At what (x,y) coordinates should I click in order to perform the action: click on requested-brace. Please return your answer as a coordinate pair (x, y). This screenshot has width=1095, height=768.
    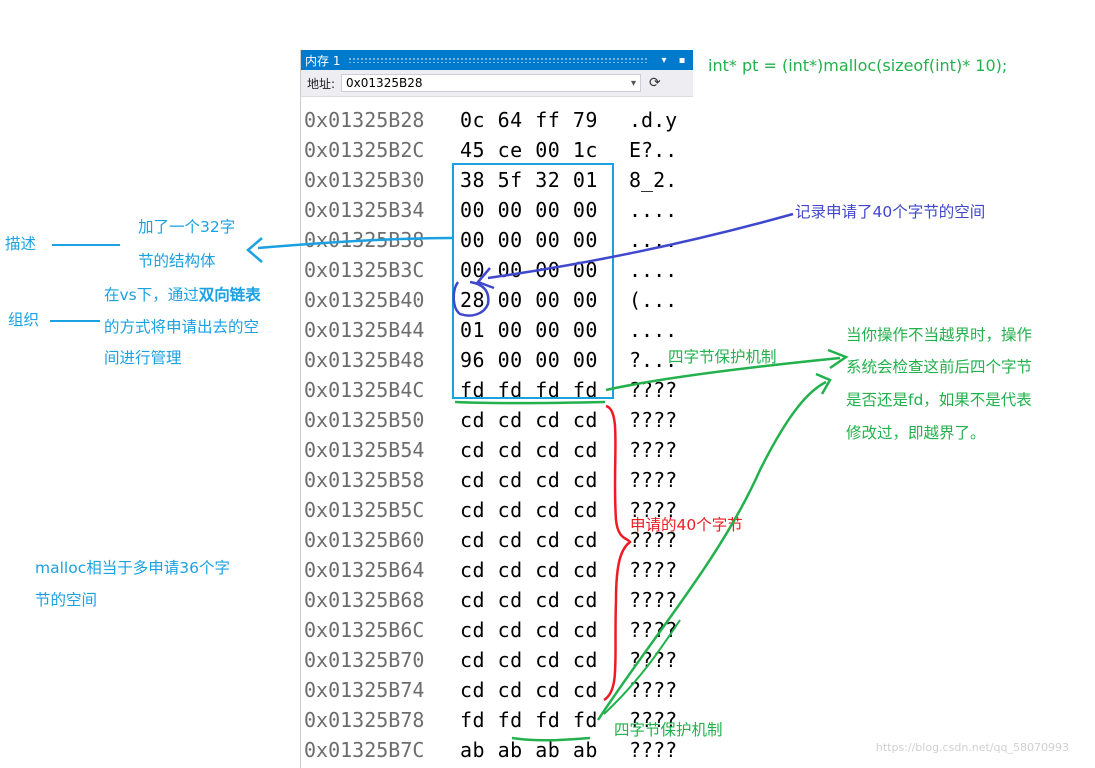
    Looking at the image, I should click on (617, 553).